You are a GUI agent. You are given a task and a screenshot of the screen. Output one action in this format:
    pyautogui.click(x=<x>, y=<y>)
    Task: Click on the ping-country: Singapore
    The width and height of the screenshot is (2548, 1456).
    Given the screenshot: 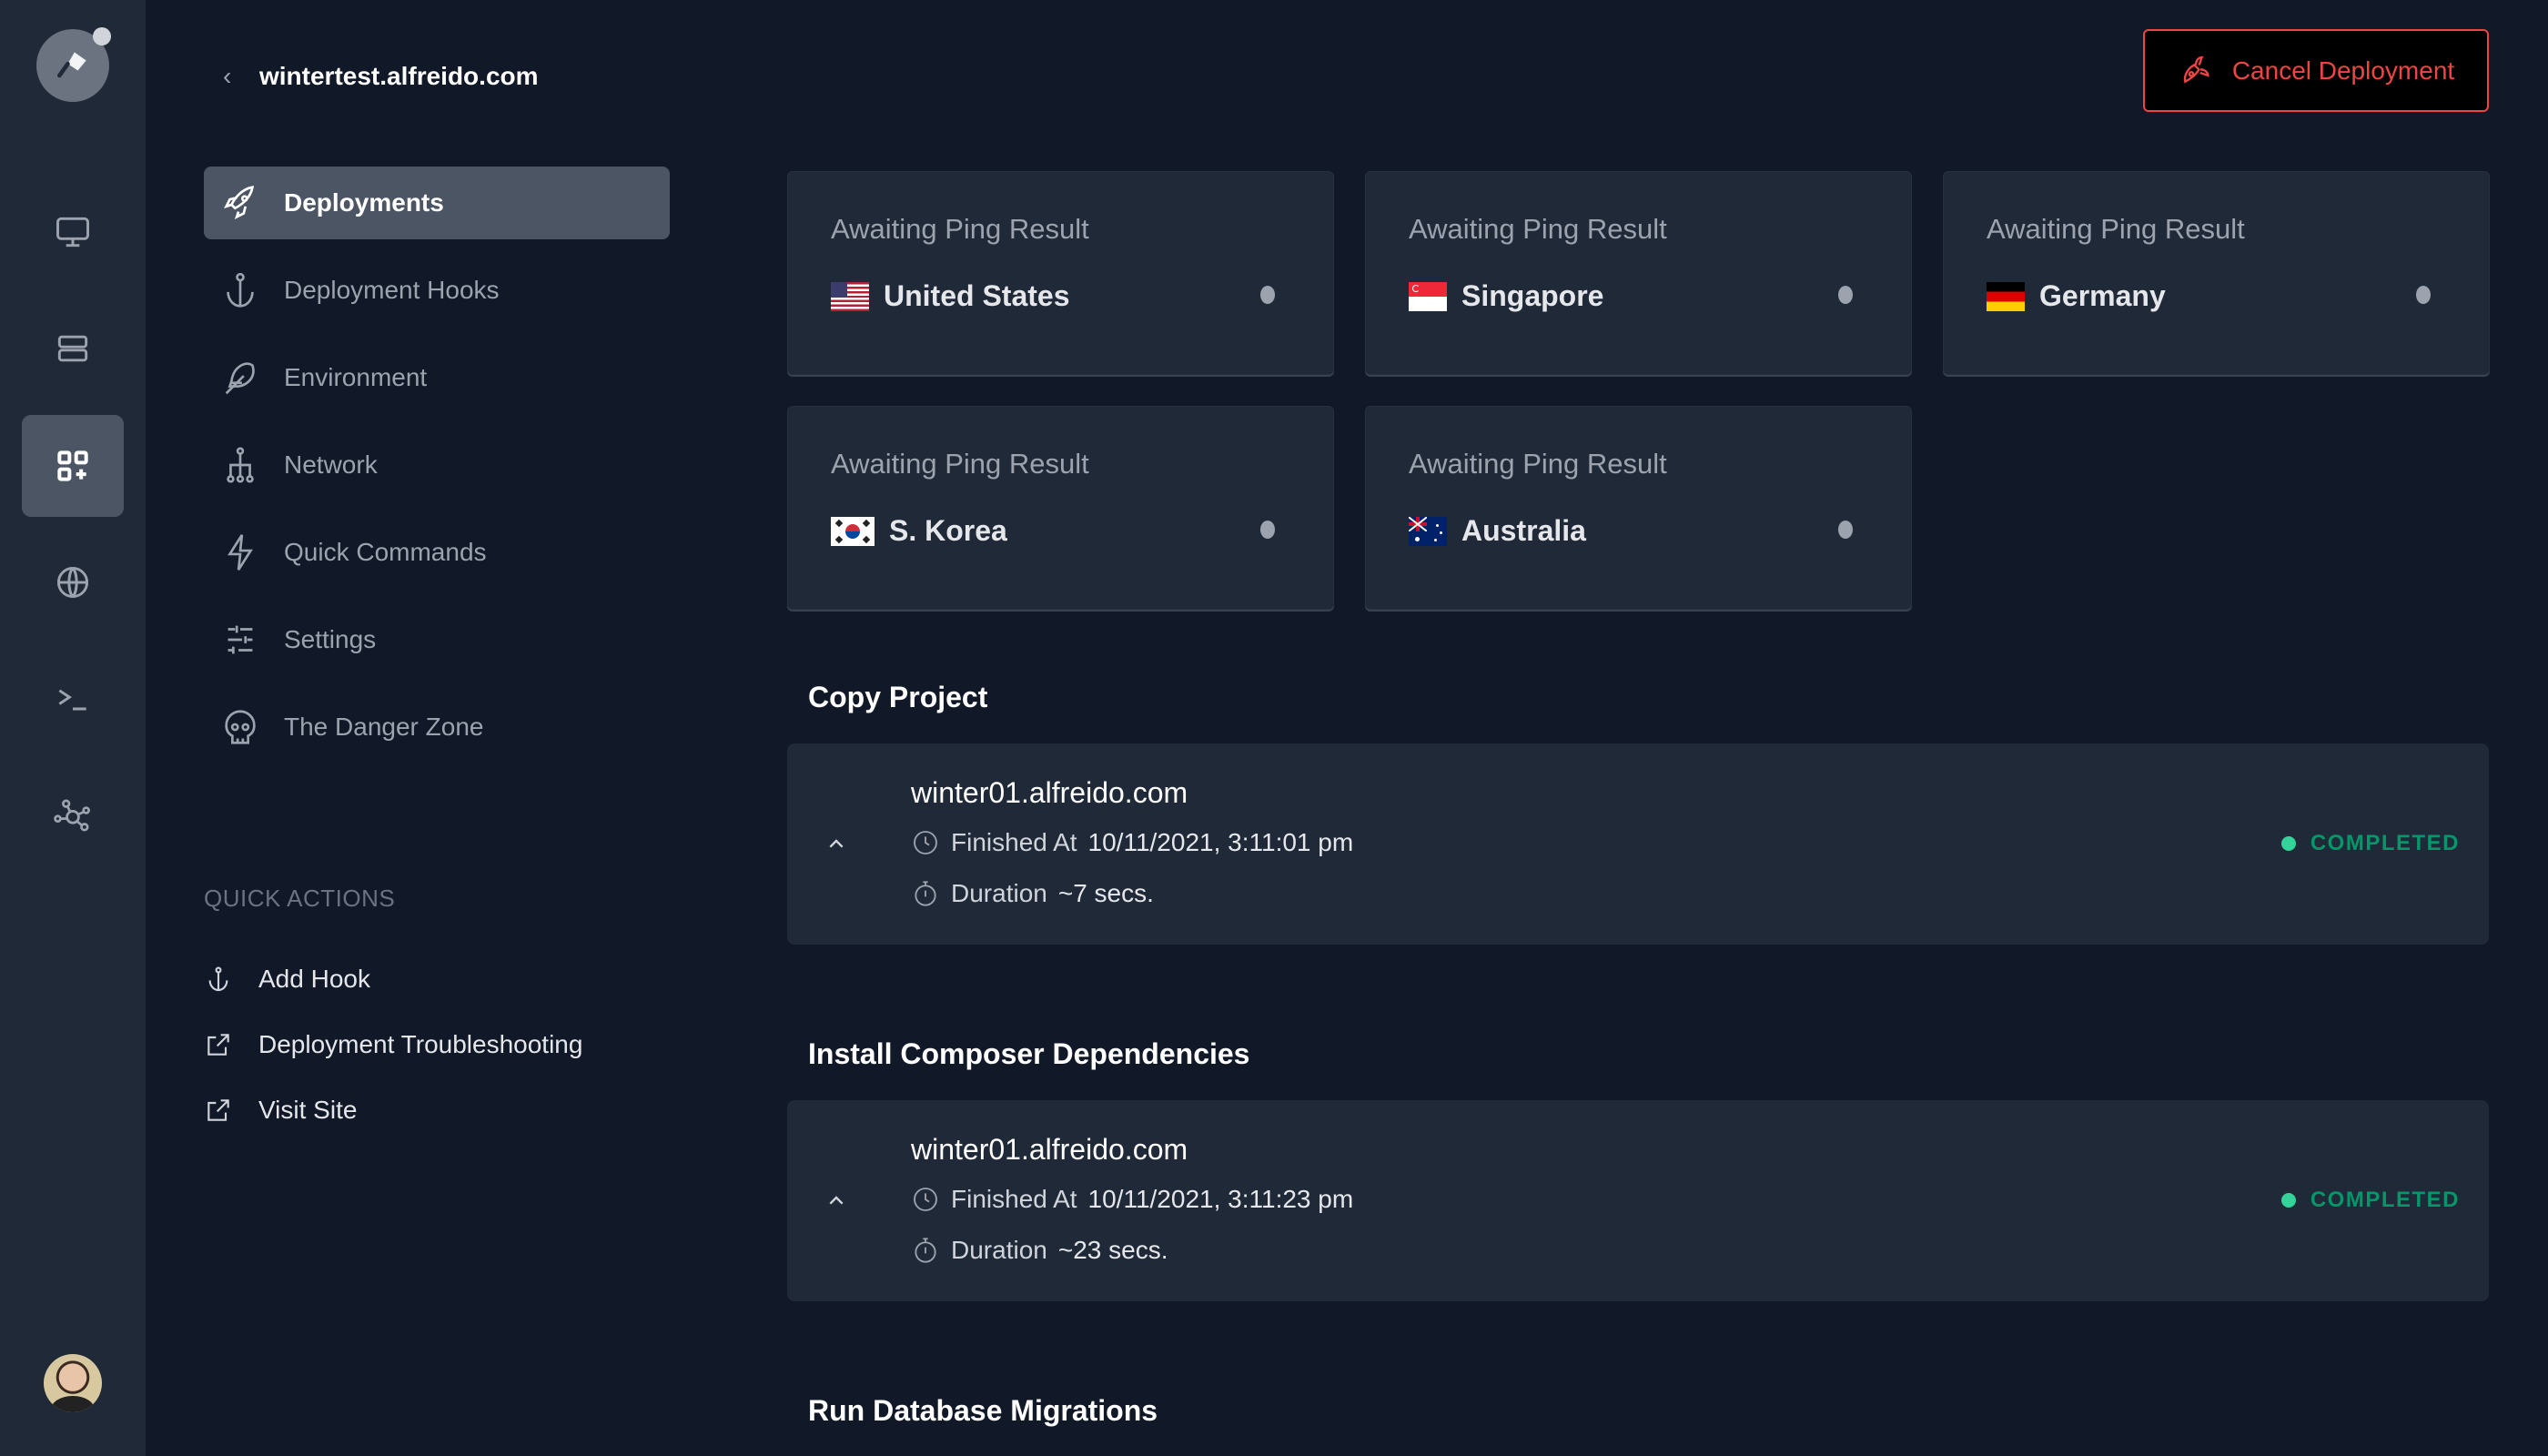 What is the action you would take?
    pyautogui.click(x=1533, y=295)
    